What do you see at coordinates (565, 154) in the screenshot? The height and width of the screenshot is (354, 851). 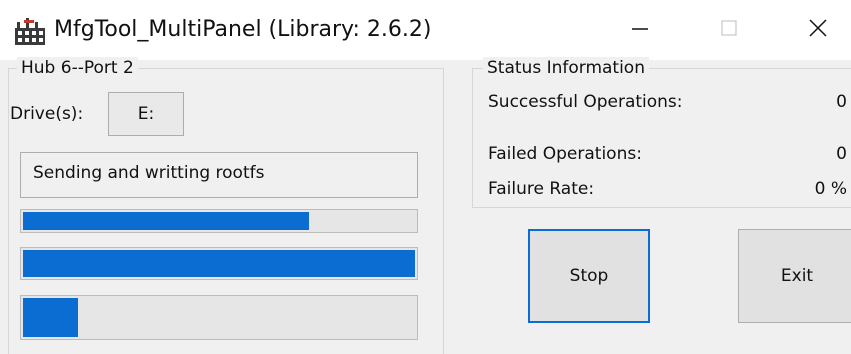 I see `failed-operations-label: Failed Operations:` at bounding box center [565, 154].